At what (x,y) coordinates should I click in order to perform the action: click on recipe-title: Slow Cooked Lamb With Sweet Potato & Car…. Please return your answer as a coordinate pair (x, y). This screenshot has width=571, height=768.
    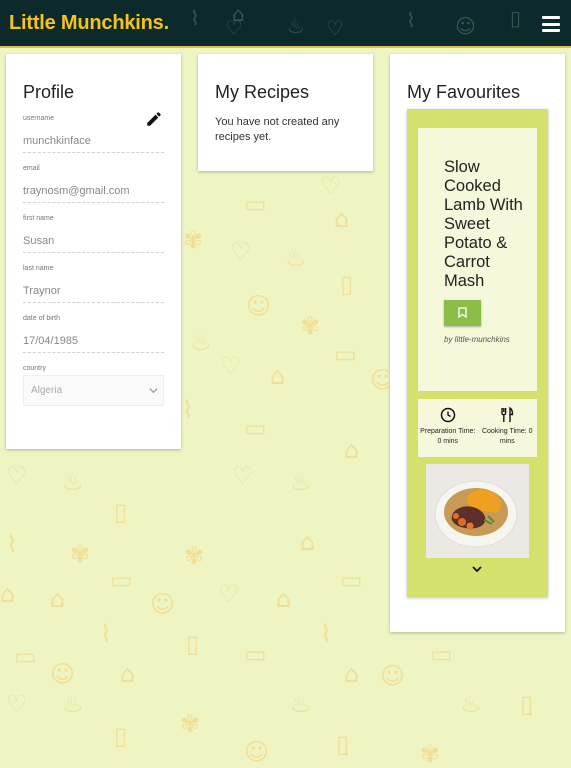
    Looking at the image, I should click on (485, 224).